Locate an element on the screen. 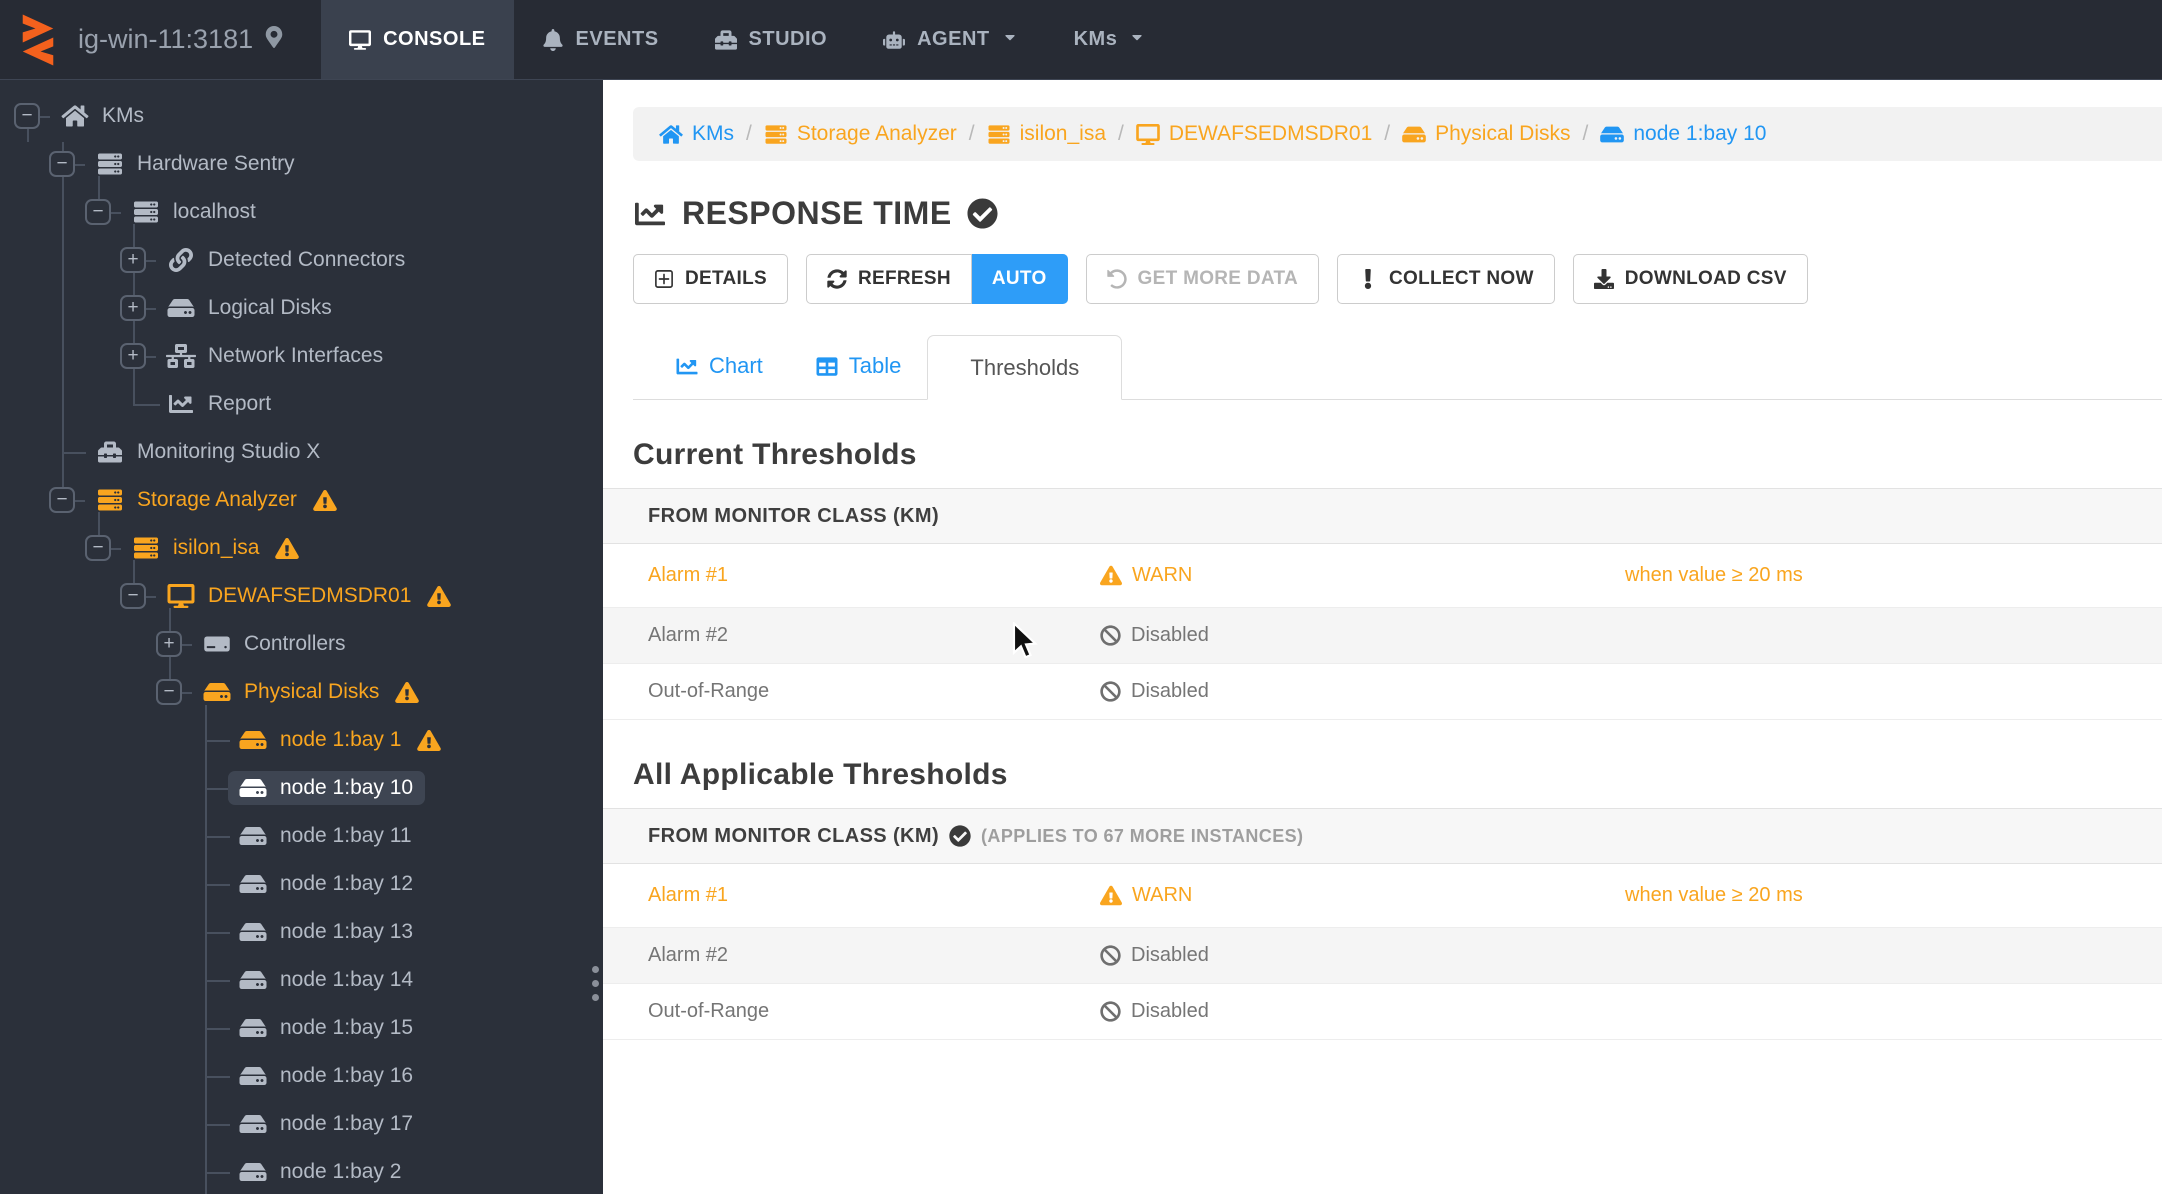 Image resolution: width=2162 pixels, height=1194 pixels. breadcrumb-item-physical-disks: Physical Disks is located at coordinates (1486, 134).